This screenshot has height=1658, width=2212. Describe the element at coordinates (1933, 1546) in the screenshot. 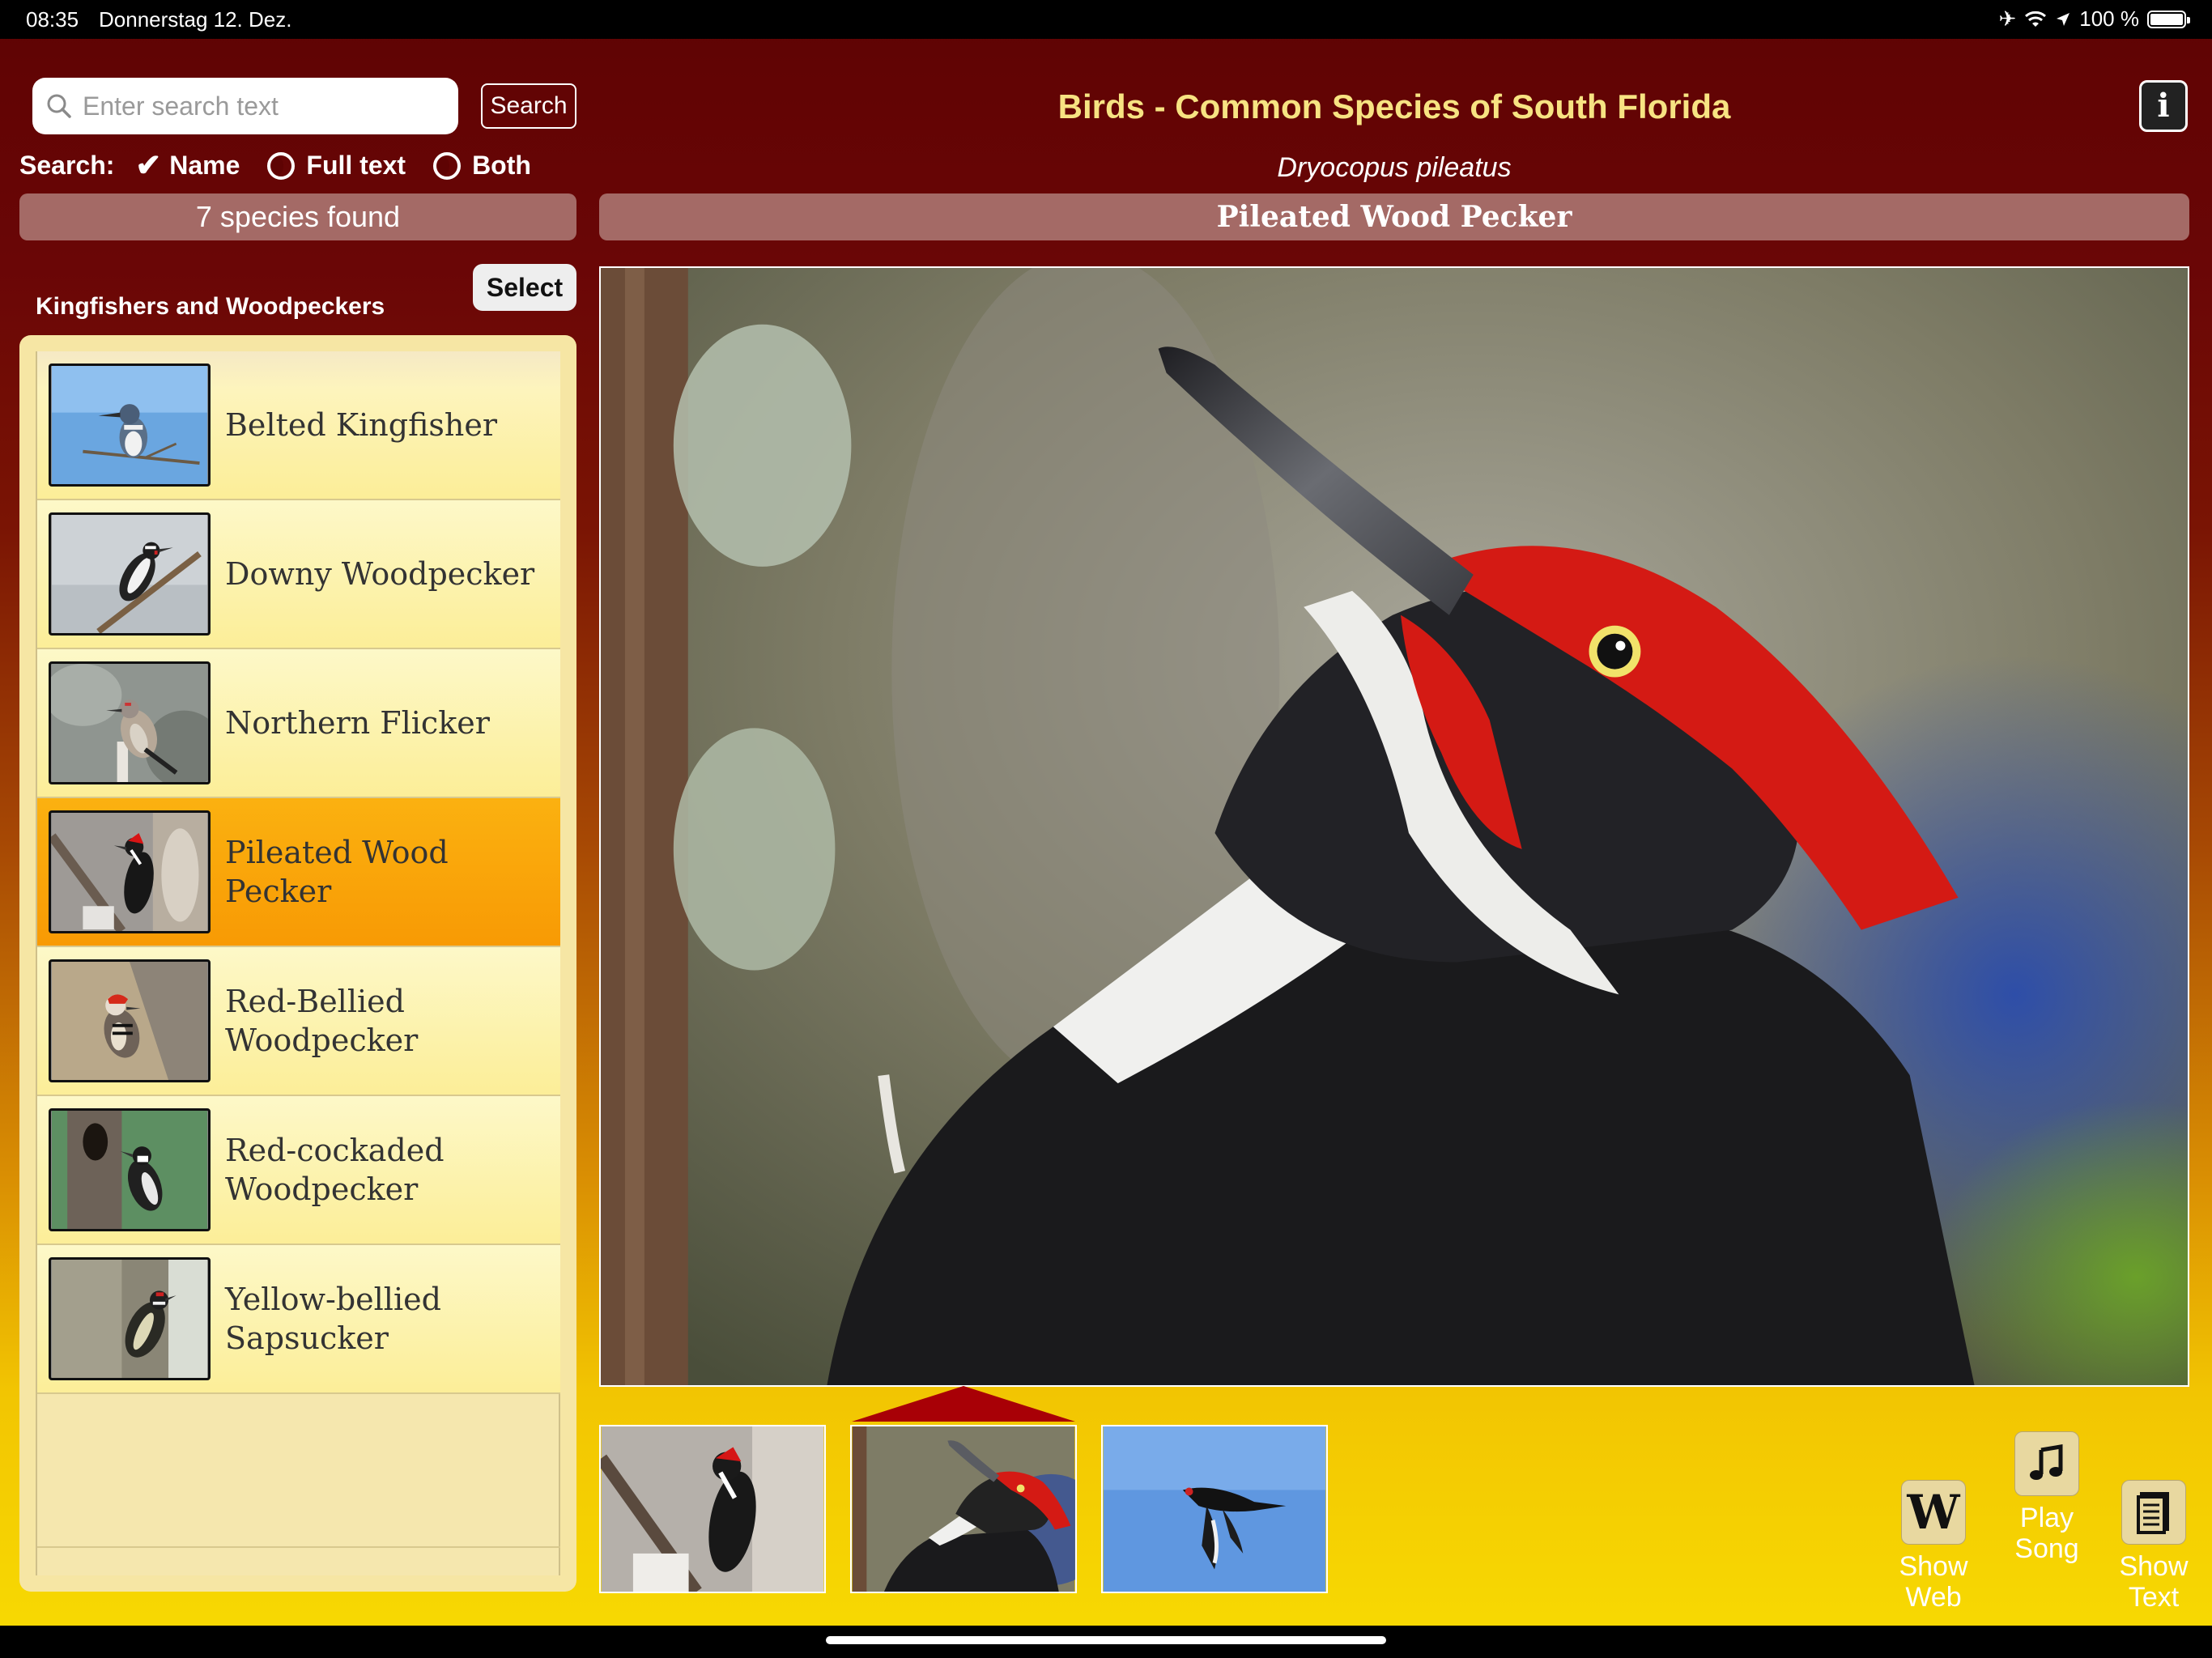

I see `show-web-button: W Show Web` at that location.